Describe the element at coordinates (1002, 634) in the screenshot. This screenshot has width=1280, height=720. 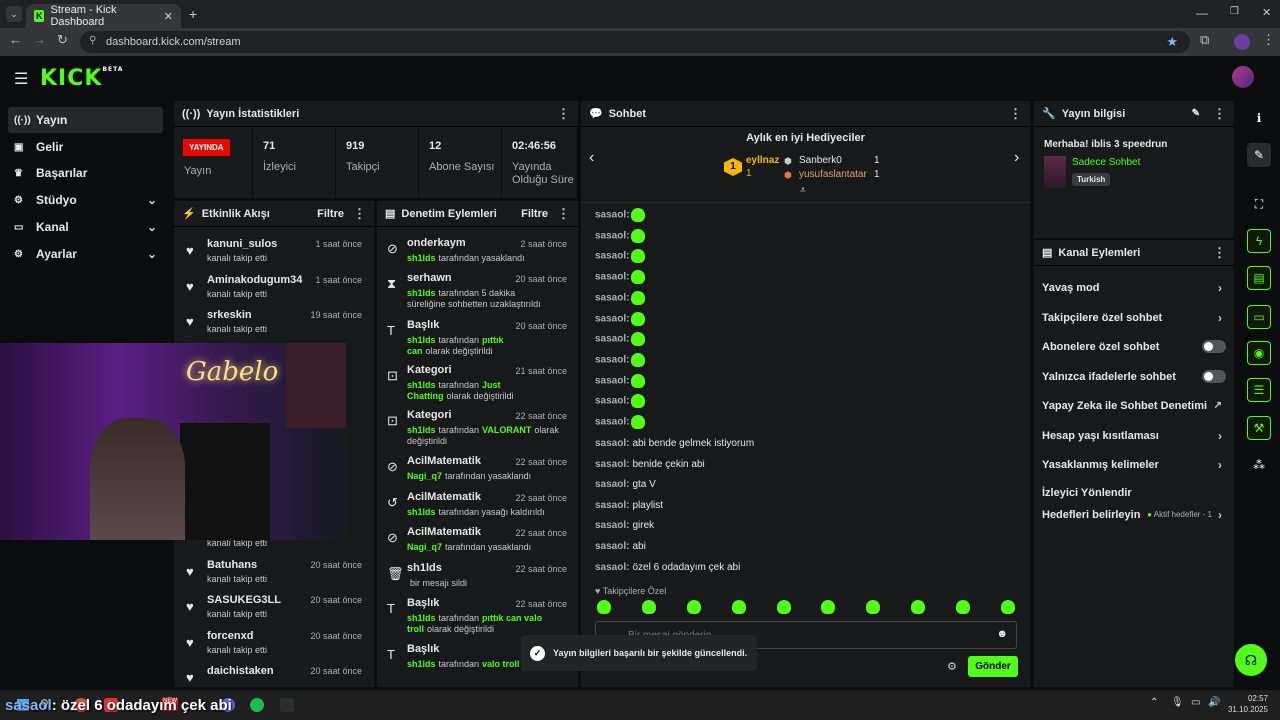
I see `emoji-icon: ☻` at that location.